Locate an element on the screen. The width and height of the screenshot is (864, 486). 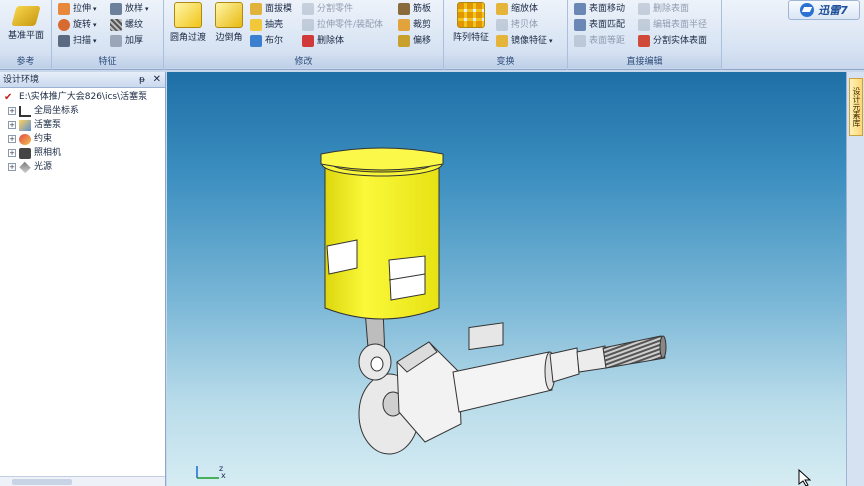
boolean-button: 布尔 is located at coordinates (266, 41).